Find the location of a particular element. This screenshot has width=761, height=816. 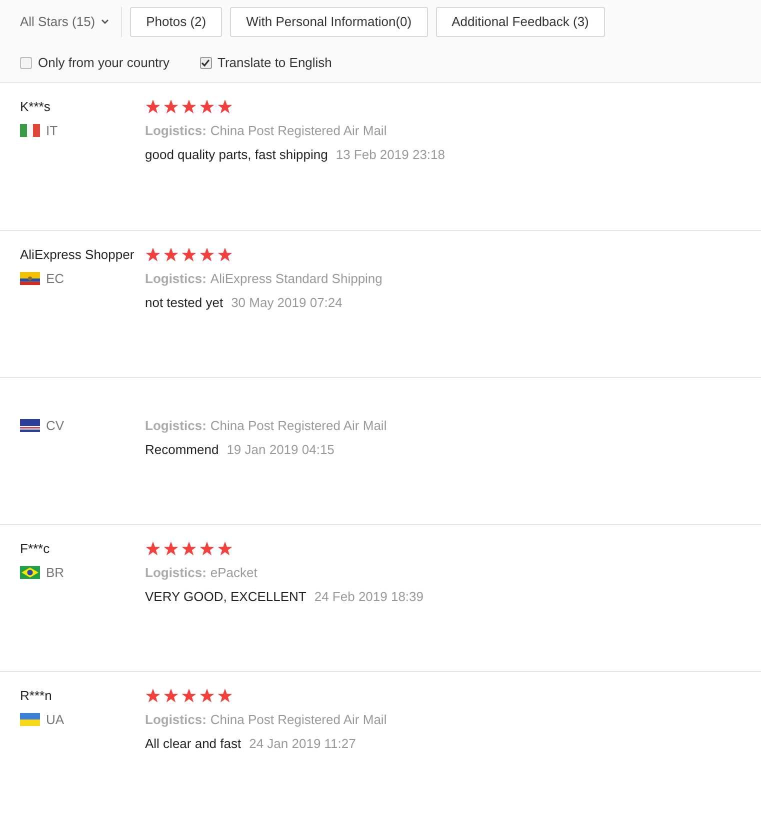

reviewer-name: K***s is located at coordinates (35, 106).